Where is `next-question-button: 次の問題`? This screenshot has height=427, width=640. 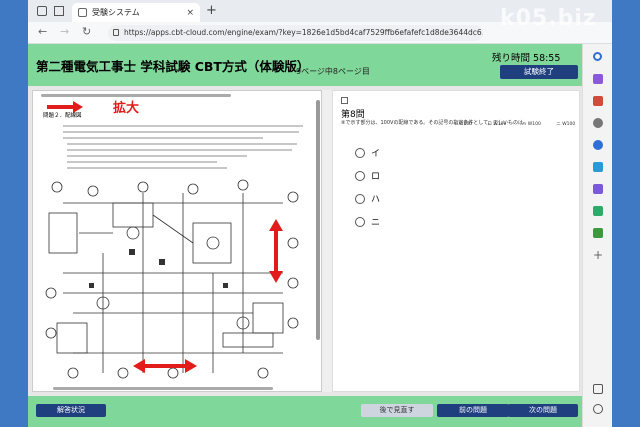 next-question-button: 次の問題 is located at coordinates (543, 410).